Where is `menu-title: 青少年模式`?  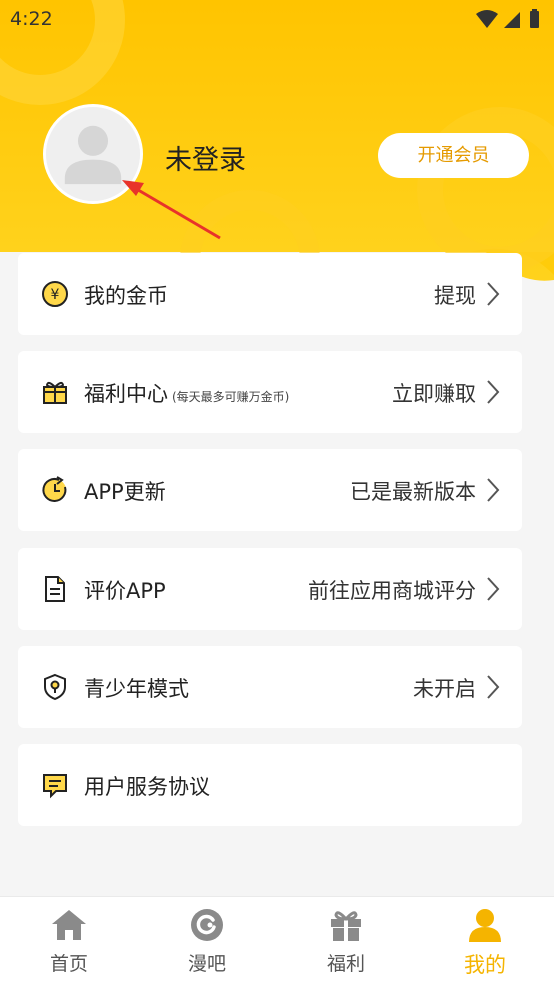 menu-title: 青少年模式 is located at coordinates (136, 689).